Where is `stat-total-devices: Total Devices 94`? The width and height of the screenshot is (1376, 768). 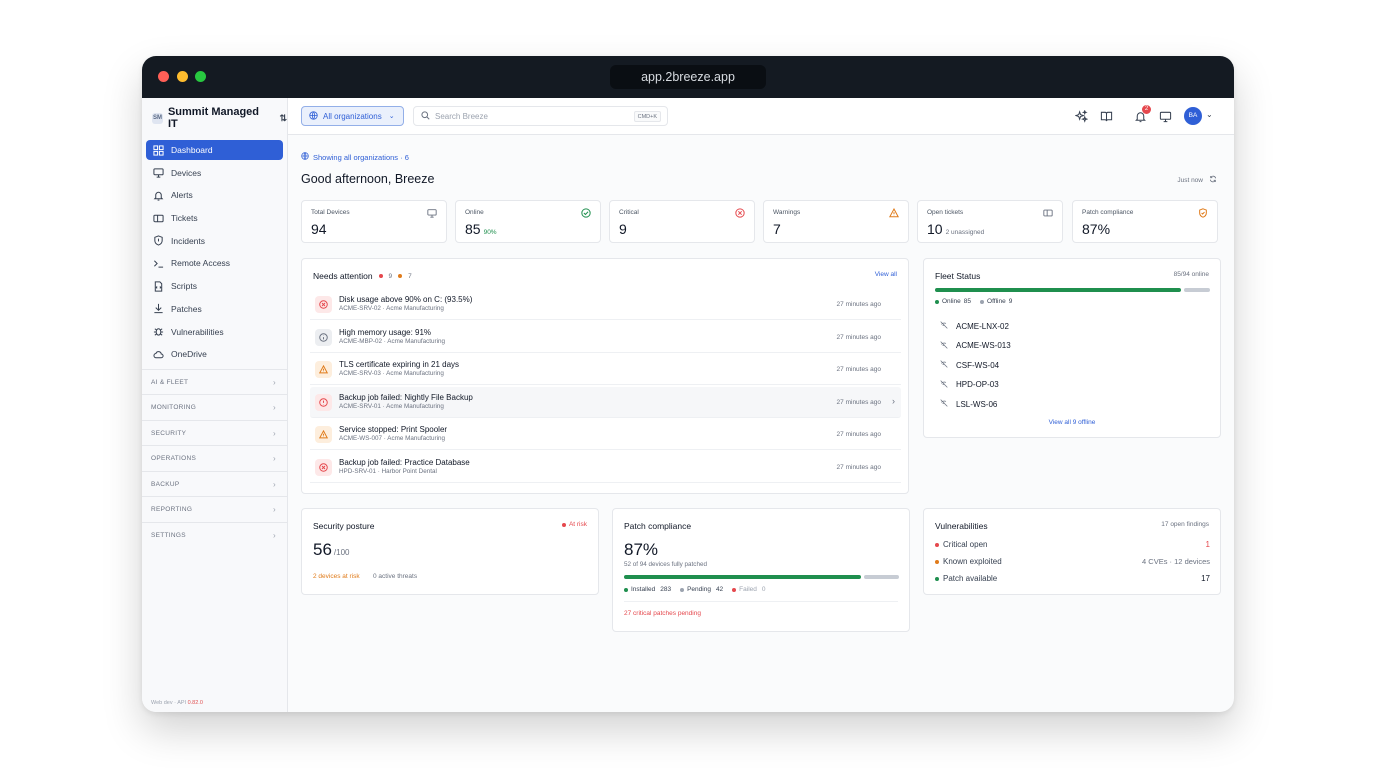
stat-total-devices: Total Devices 94 is located at coordinates (374, 221).